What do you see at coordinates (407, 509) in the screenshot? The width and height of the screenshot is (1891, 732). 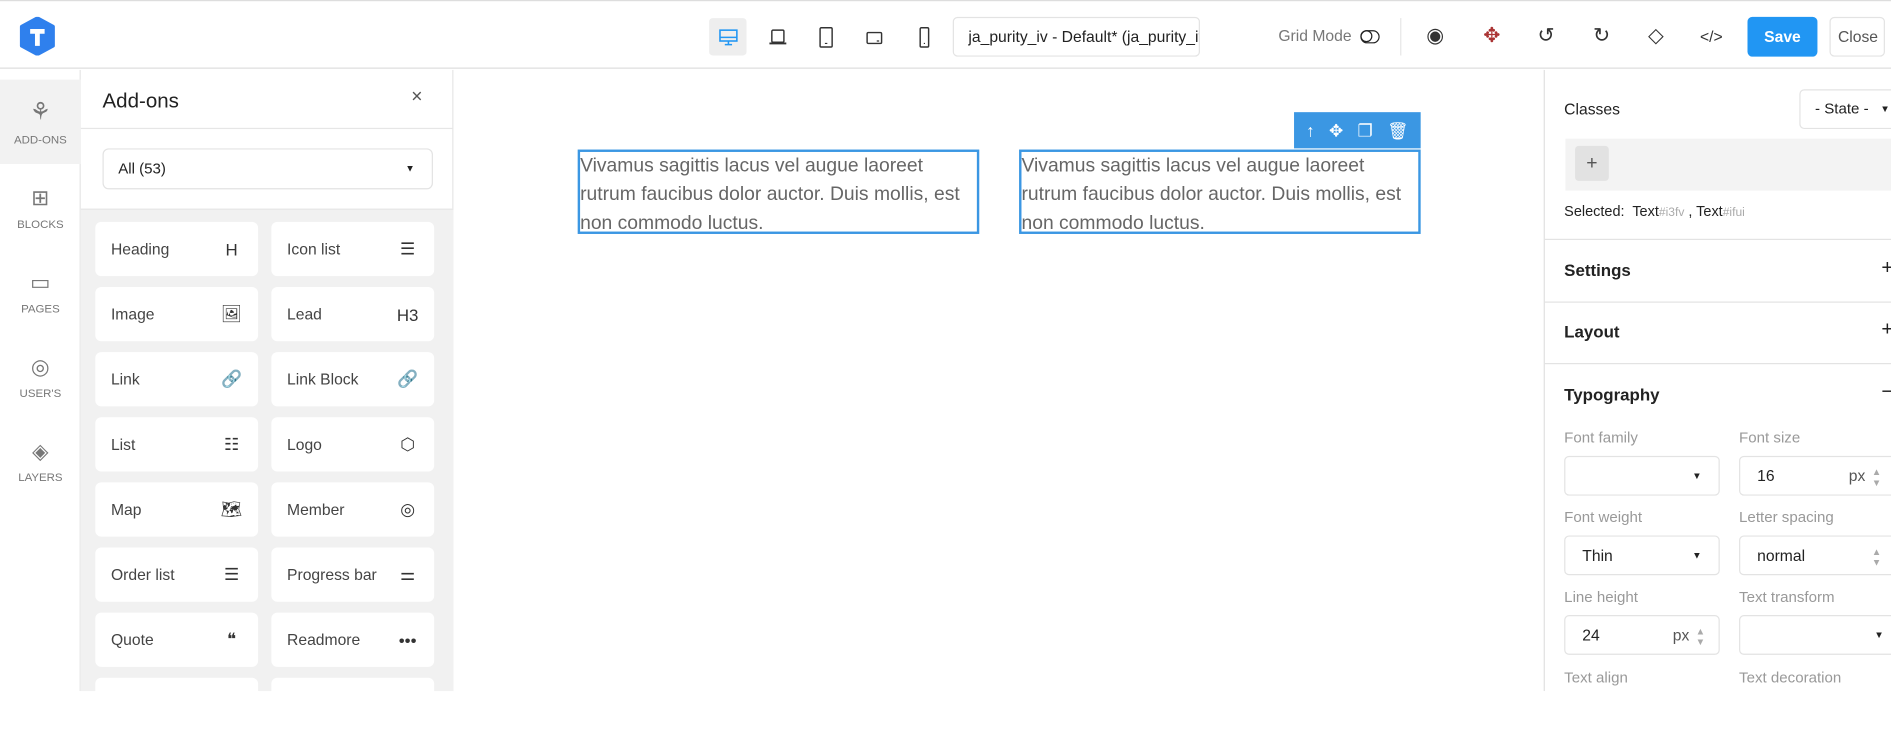 I see `member-icon: ◎` at bounding box center [407, 509].